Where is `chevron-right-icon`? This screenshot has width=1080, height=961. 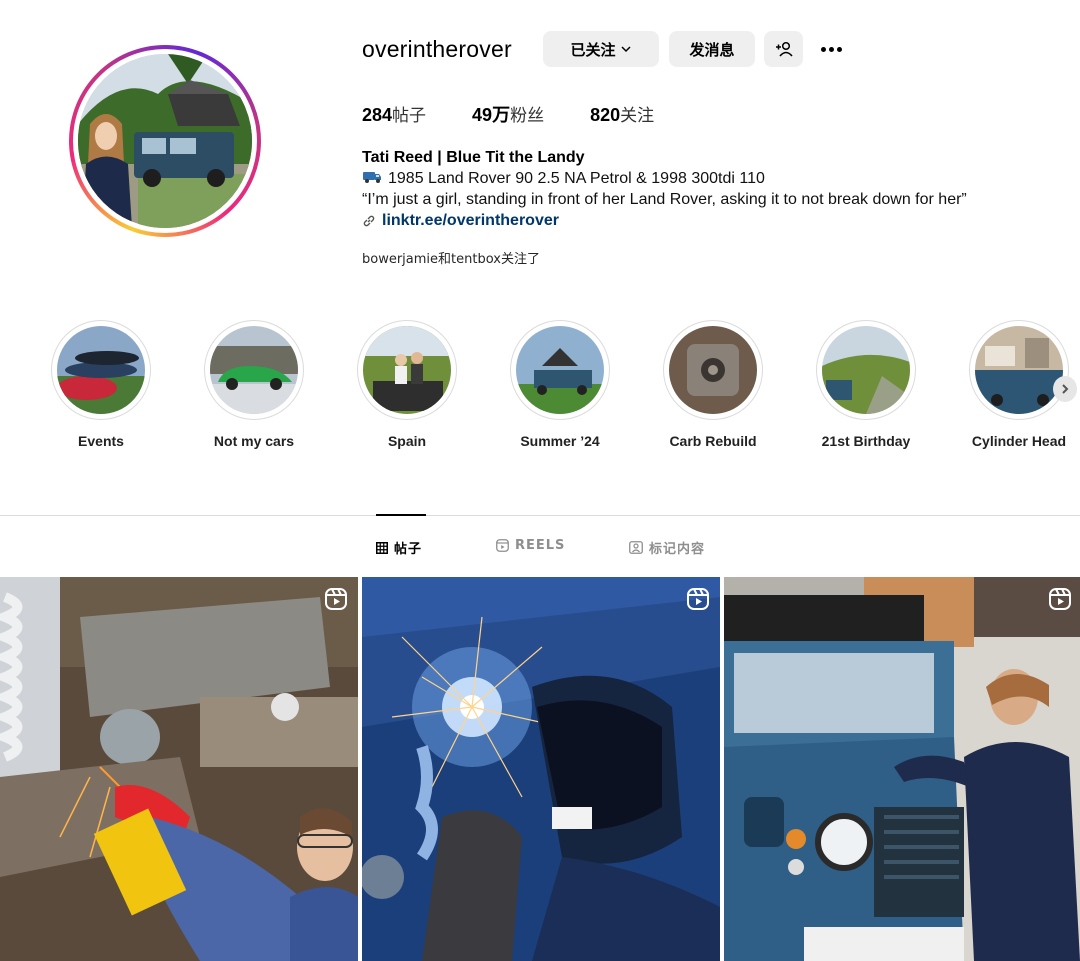
chevron-right-icon is located at coordinates (1065, 389).